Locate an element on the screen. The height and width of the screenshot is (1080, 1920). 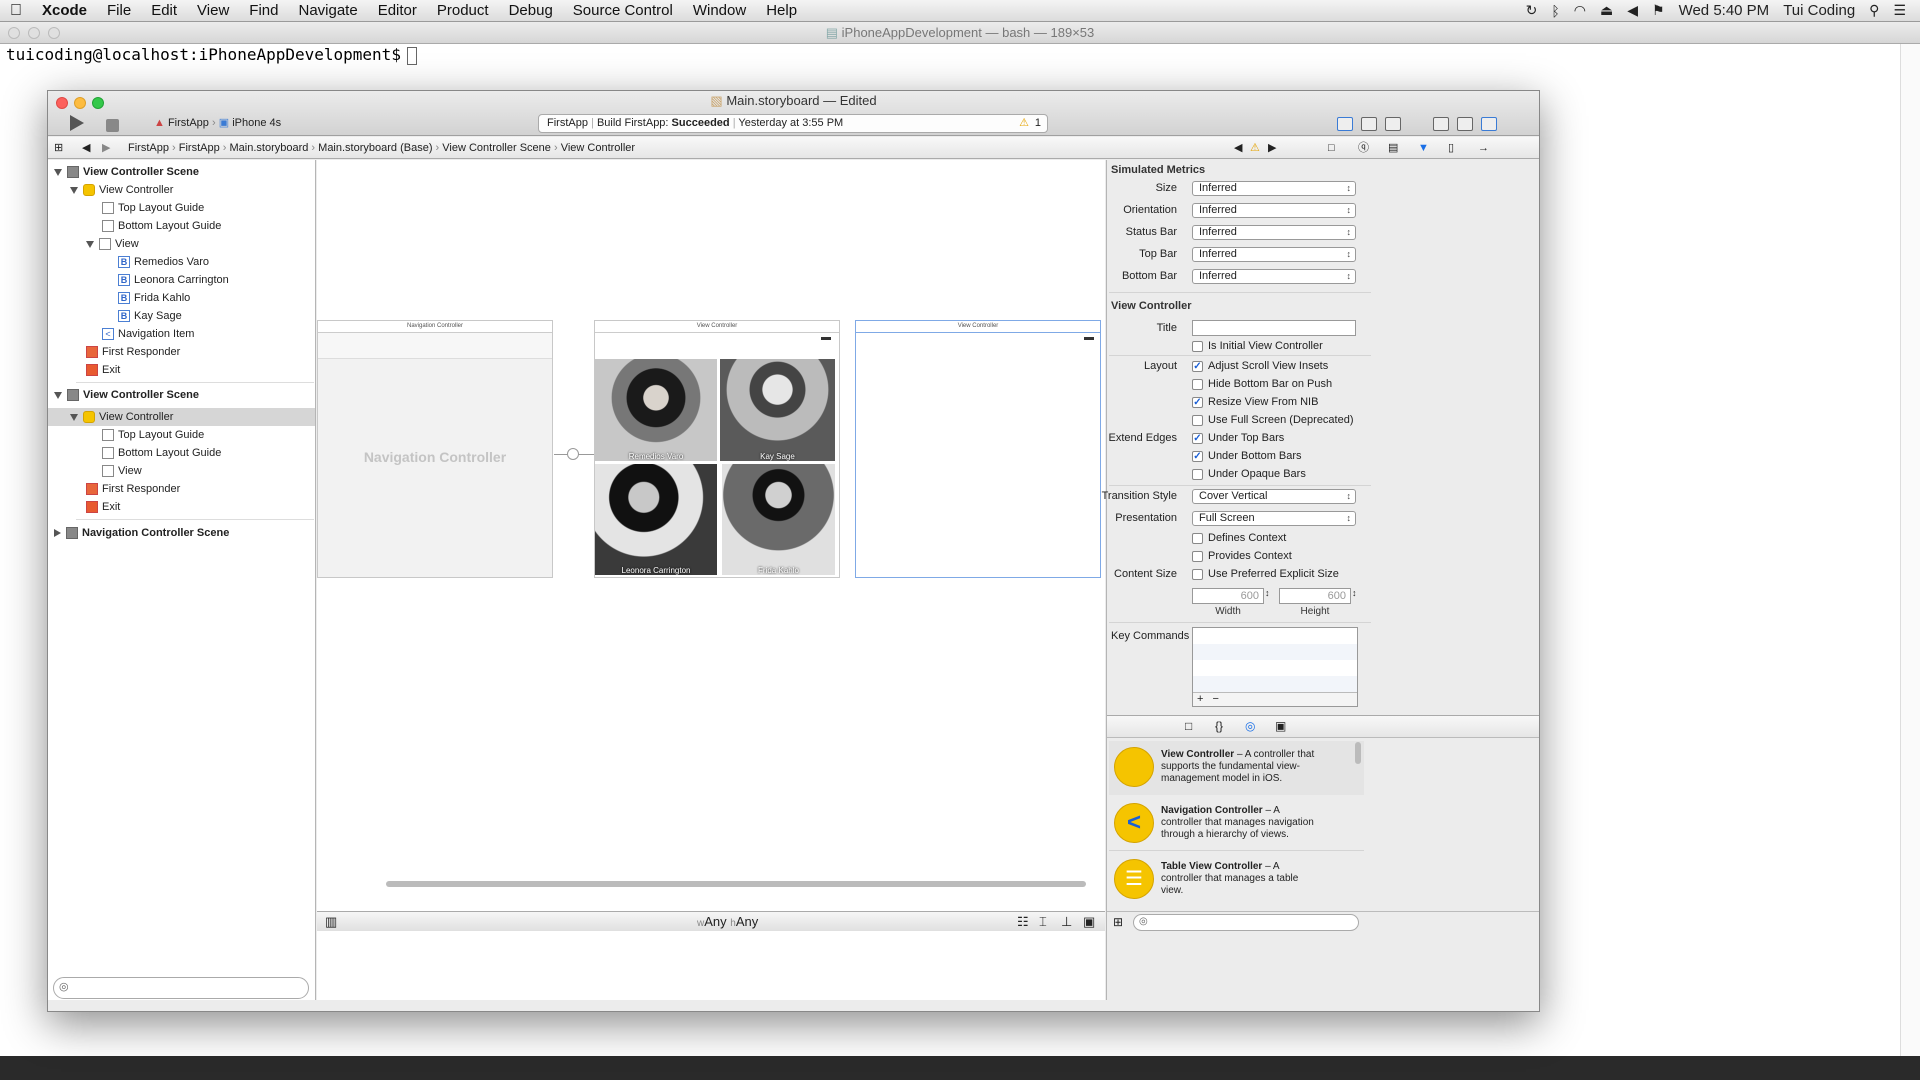
key-commands-table: + − is located at coordinates (1275, 667).